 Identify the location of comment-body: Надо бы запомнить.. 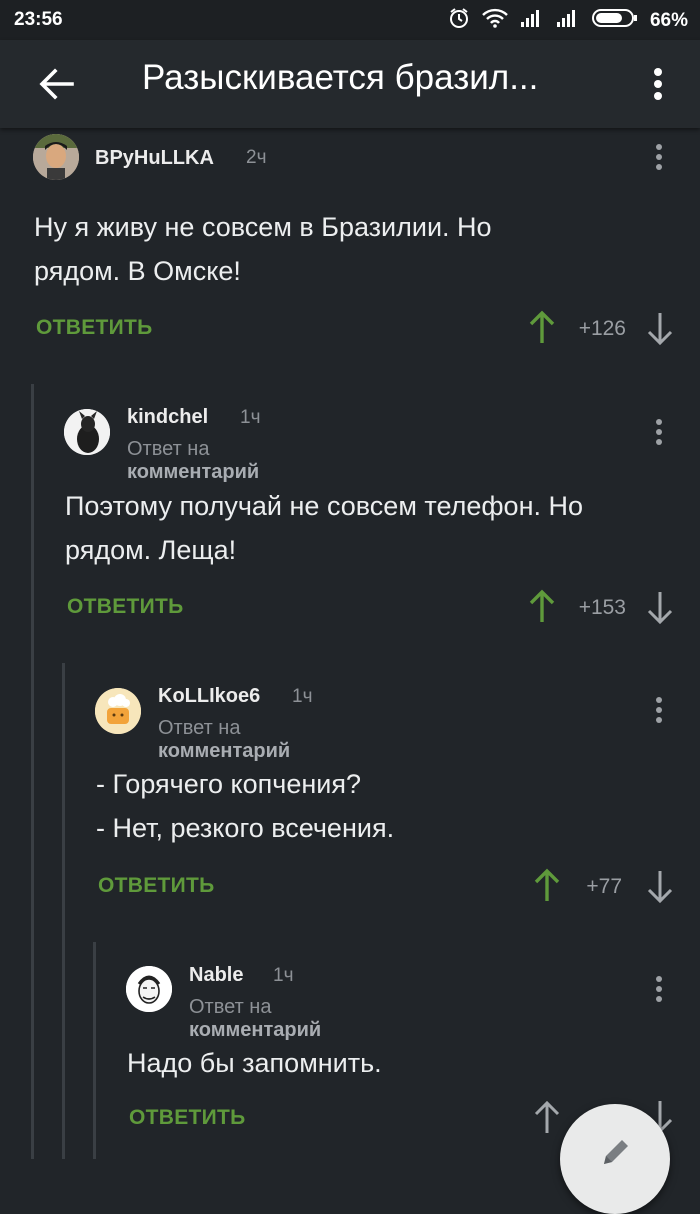
(254, 1063).